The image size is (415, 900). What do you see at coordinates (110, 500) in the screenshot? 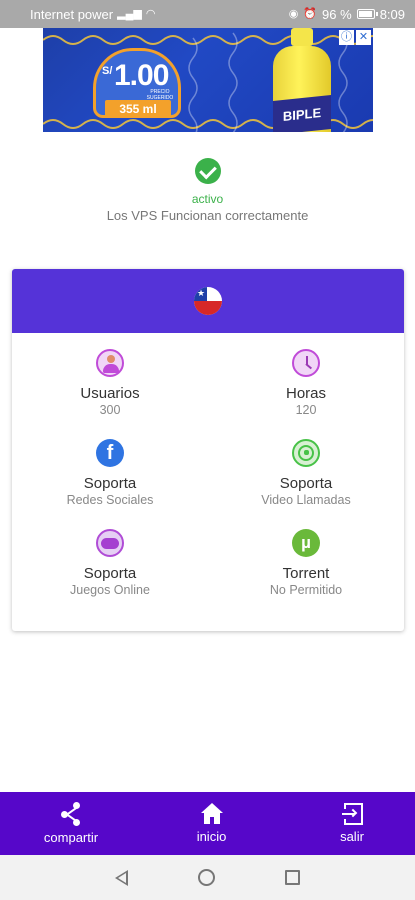
I see `feature-value: Redes Sociales` at bounding box center [110, 500].